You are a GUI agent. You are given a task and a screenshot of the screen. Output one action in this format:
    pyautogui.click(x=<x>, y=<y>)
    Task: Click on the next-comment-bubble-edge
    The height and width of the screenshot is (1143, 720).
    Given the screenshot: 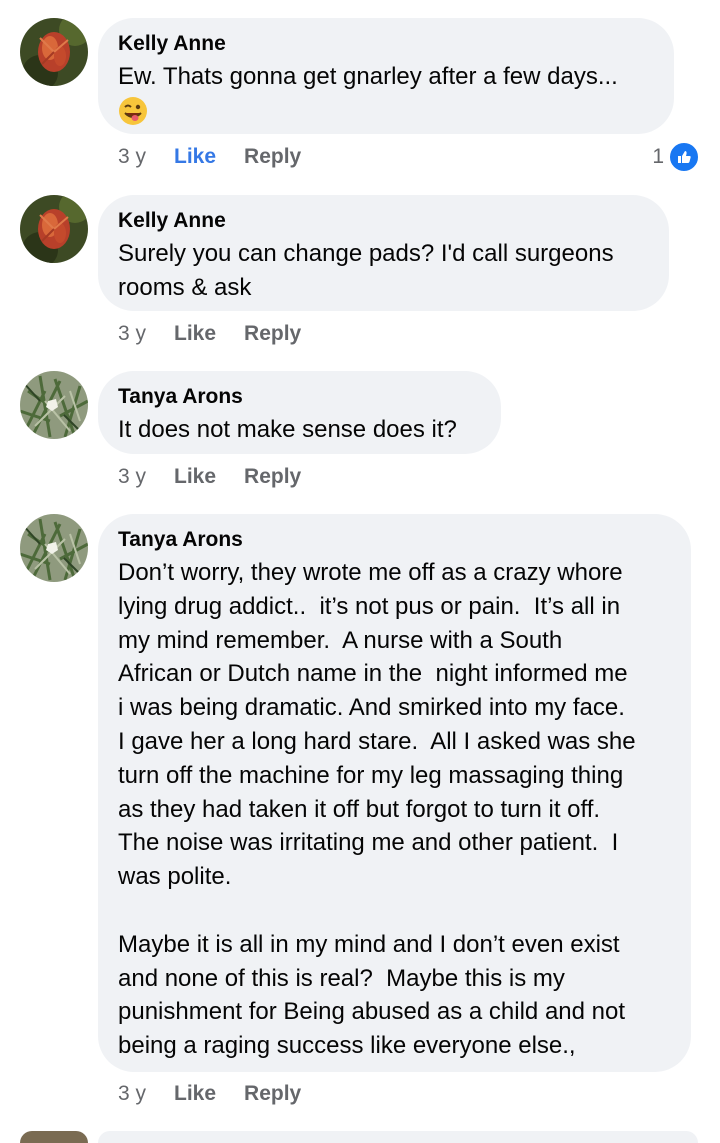 What is the action you would take?
    pyautogui.click(x=398, y=1137)
    